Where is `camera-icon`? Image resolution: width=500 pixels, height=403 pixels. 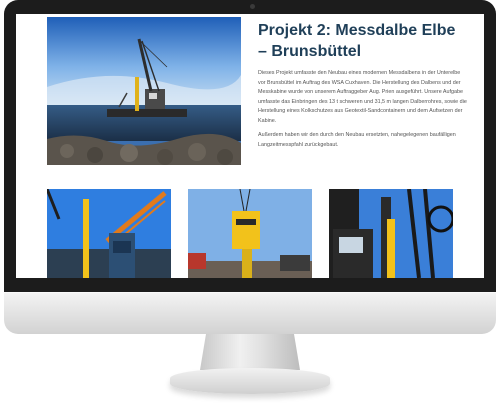
camera-icon is located at coordinates (252, 6).